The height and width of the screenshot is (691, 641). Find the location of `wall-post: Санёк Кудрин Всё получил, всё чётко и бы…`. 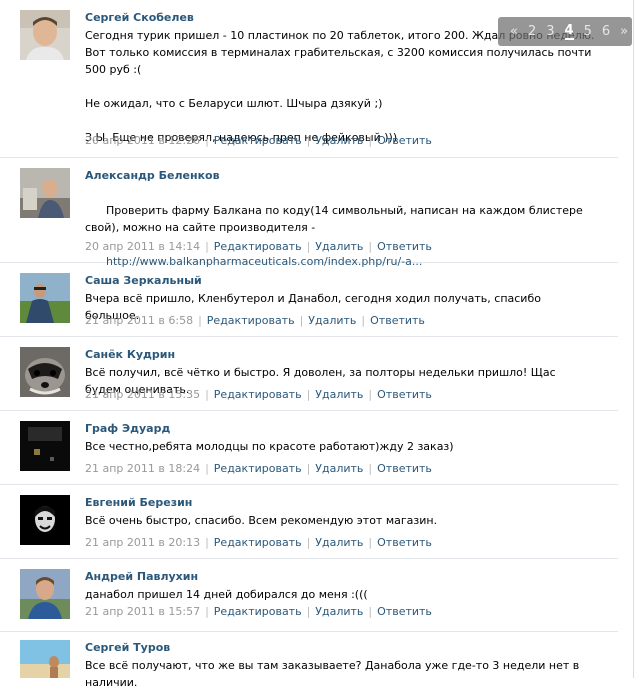

wall-post: Санёк Кудрин Всё получил, всё чётко и бы… is located at coordinates (309, 374).